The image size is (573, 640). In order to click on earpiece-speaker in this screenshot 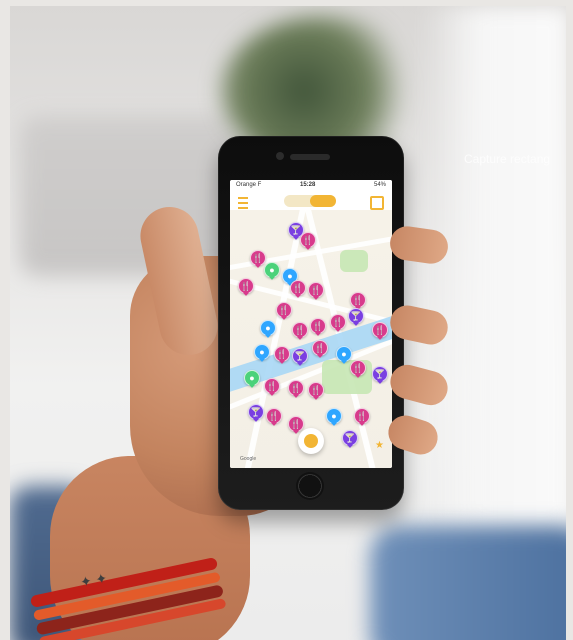, I will do `click(310, 157)`.